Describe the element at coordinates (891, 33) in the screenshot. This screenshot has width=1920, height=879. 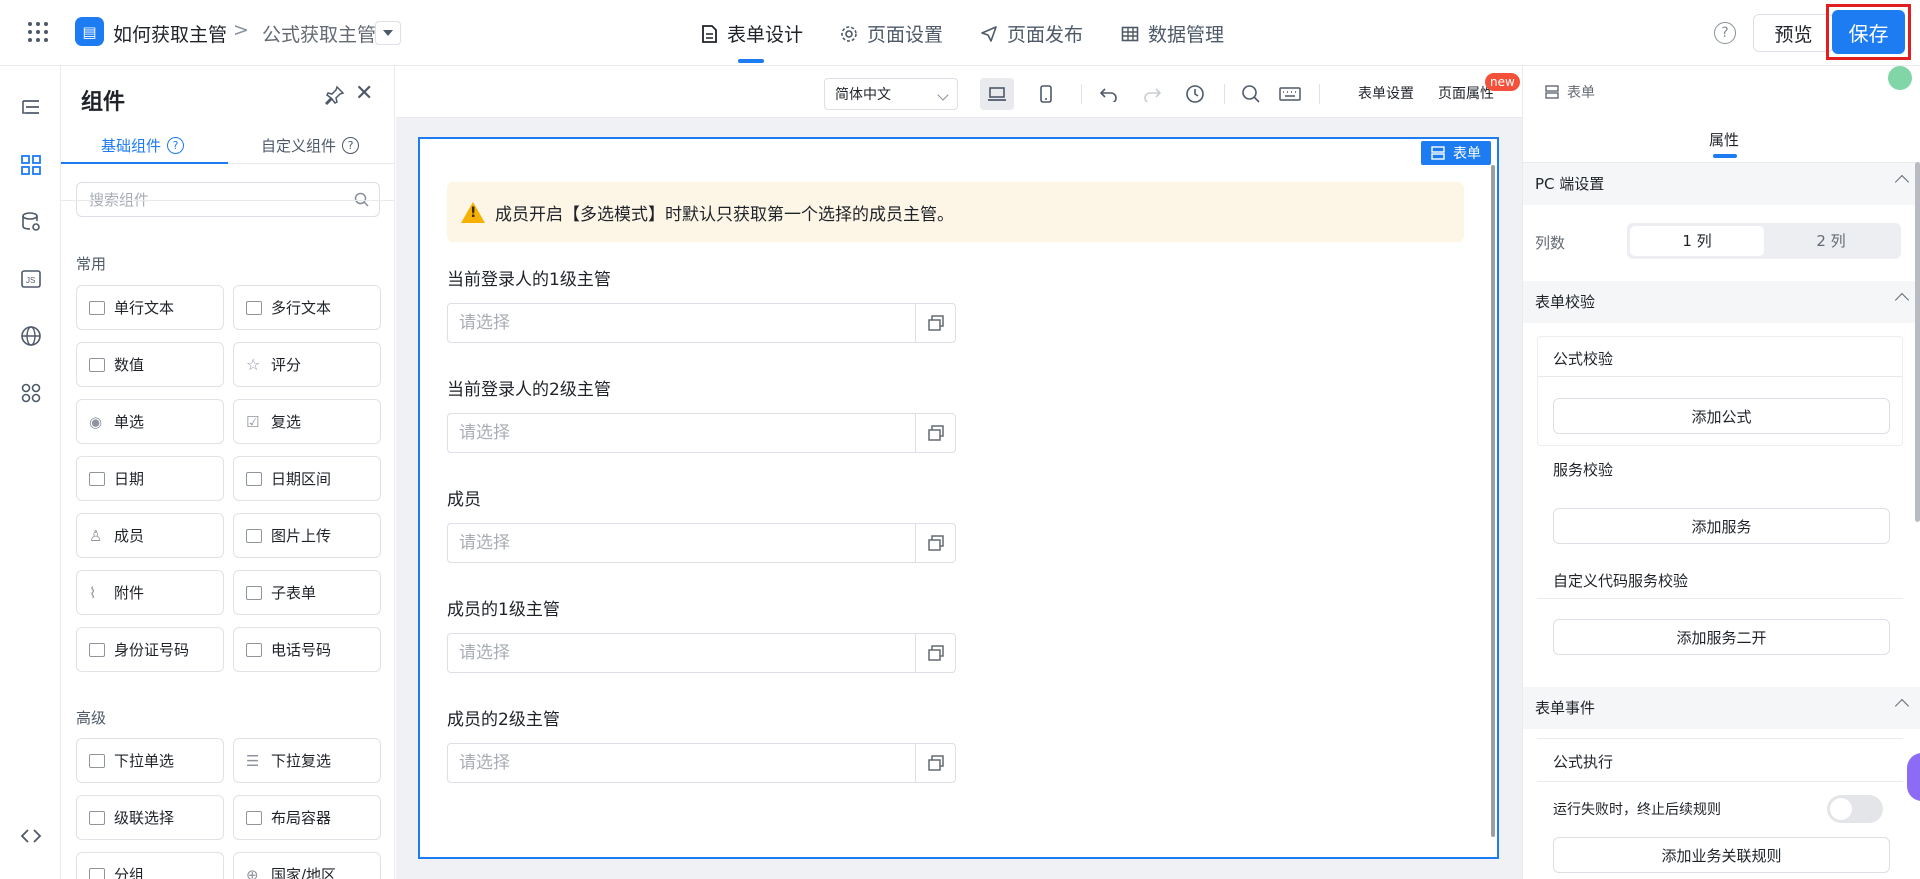
I see `tab-page-settings: 页面设置` at that location.